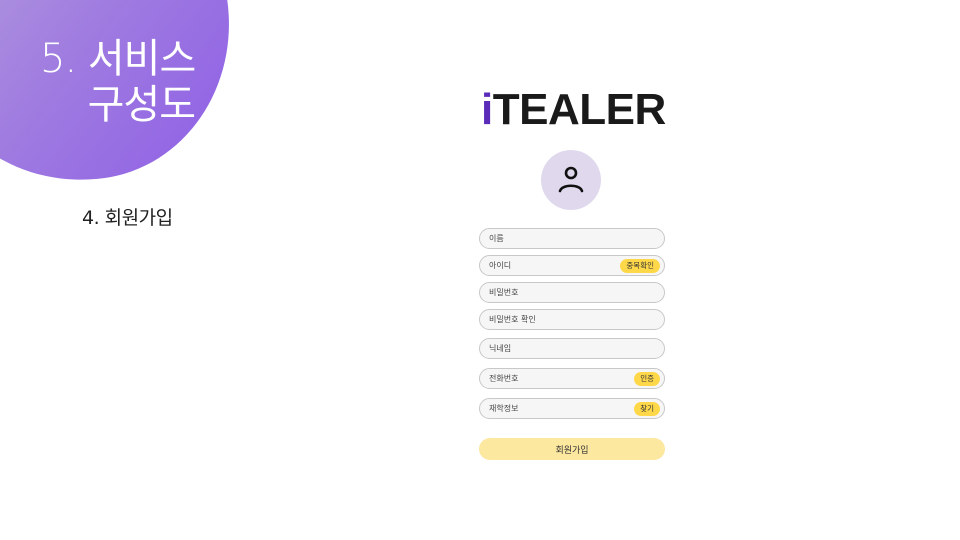  Describe the element at coordinates (647, 408) in the screenshot. I see `find-school-button: 찾기` at that location.